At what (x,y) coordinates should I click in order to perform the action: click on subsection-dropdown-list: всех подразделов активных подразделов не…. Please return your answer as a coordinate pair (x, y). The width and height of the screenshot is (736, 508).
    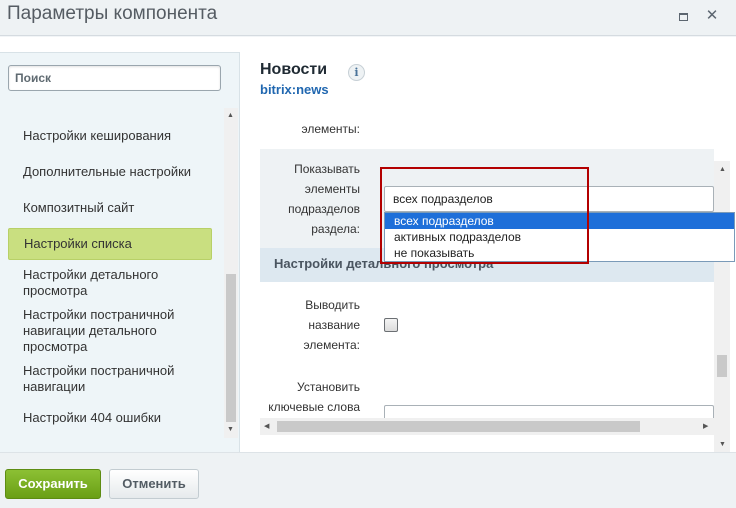
    Looking at the image, I should click on (559, 237).